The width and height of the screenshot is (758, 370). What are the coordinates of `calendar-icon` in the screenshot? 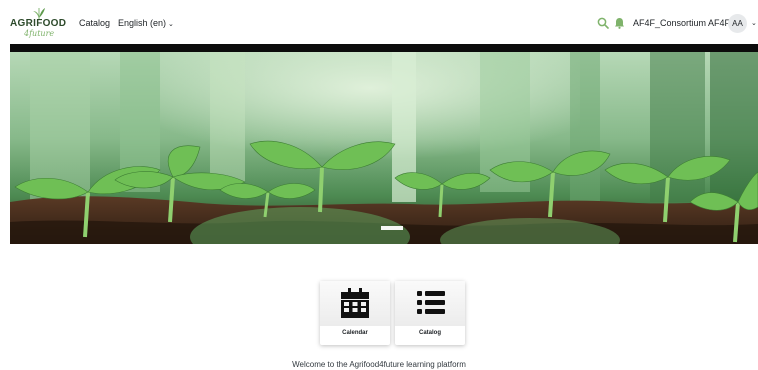 It's located at (355, 303).